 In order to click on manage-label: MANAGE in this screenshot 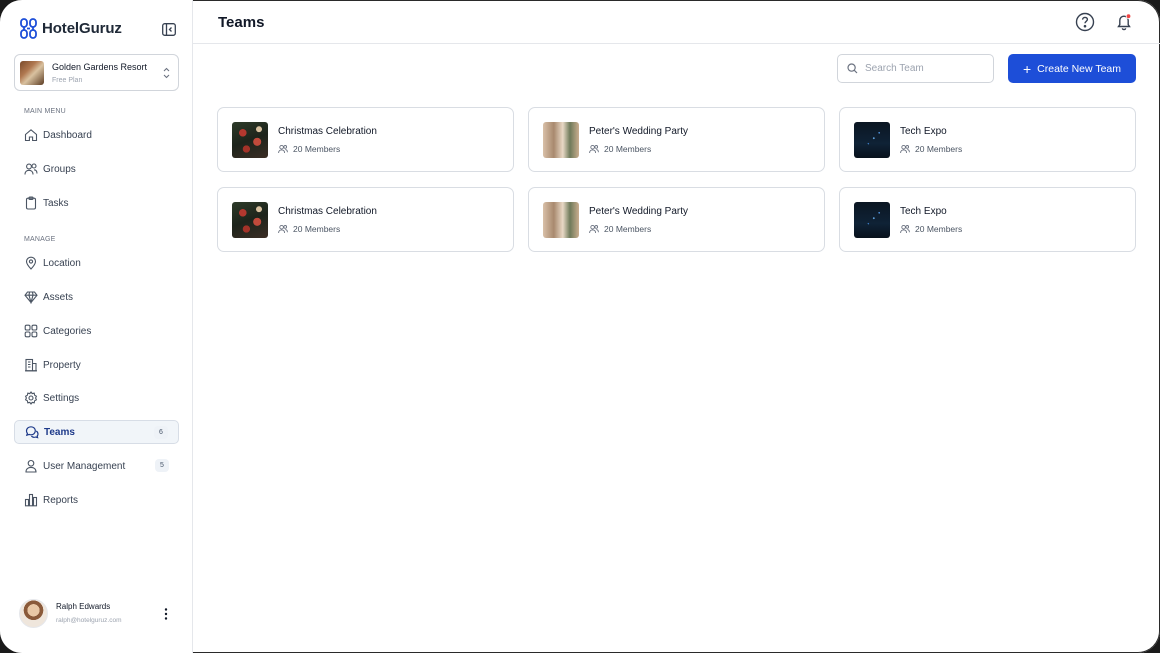, I will do `click(40, 239)`.